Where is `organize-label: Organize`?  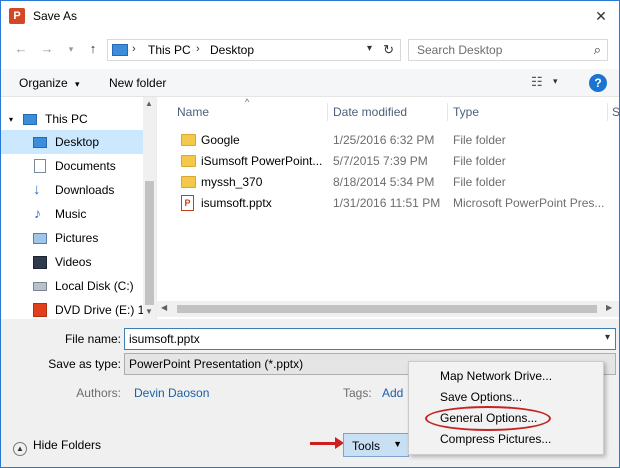
organize-label: Organize is located at coordinates (43, 83).